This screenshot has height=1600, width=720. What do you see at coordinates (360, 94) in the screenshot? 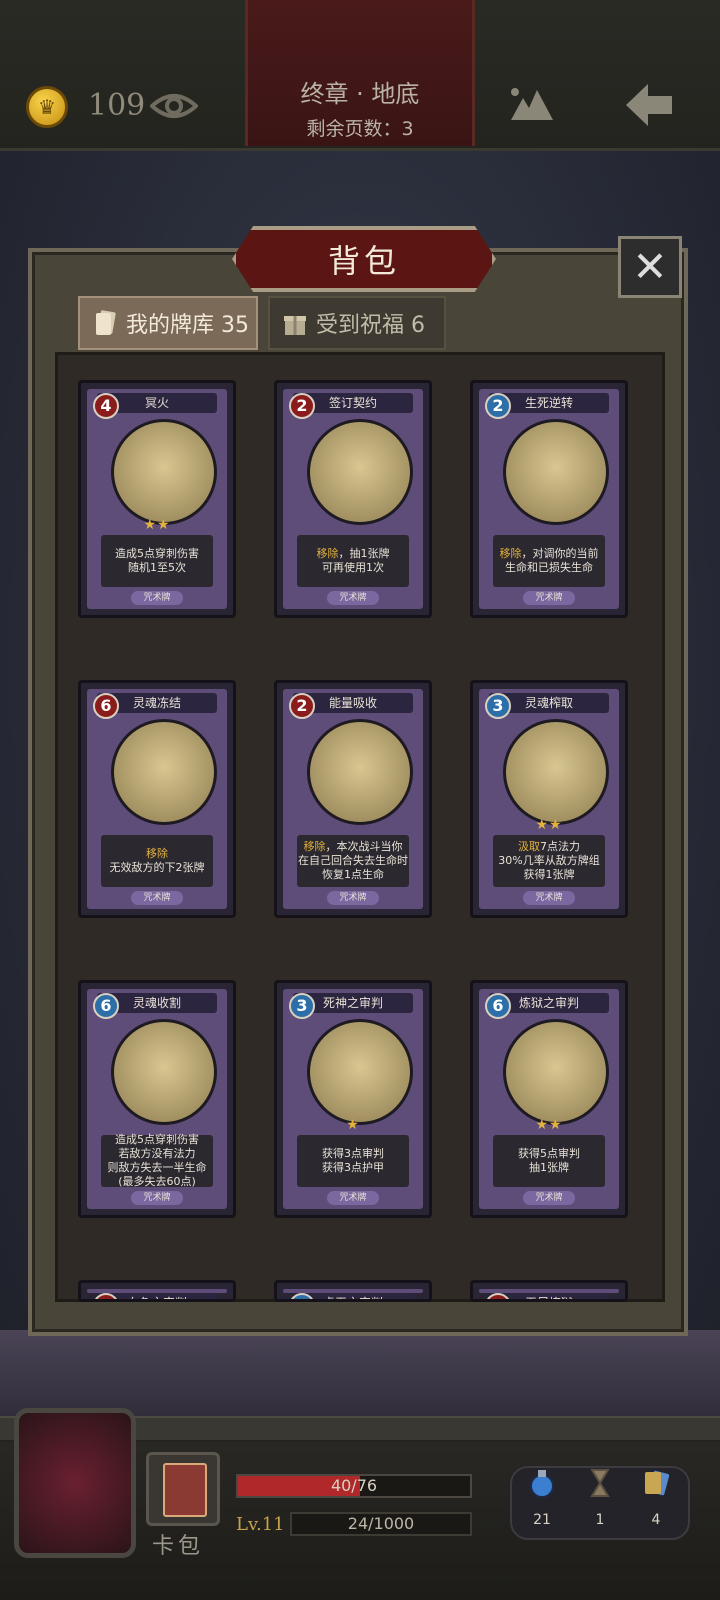
I see `chapter-title: 终章 · 地底` at bounding box center [360, 94].